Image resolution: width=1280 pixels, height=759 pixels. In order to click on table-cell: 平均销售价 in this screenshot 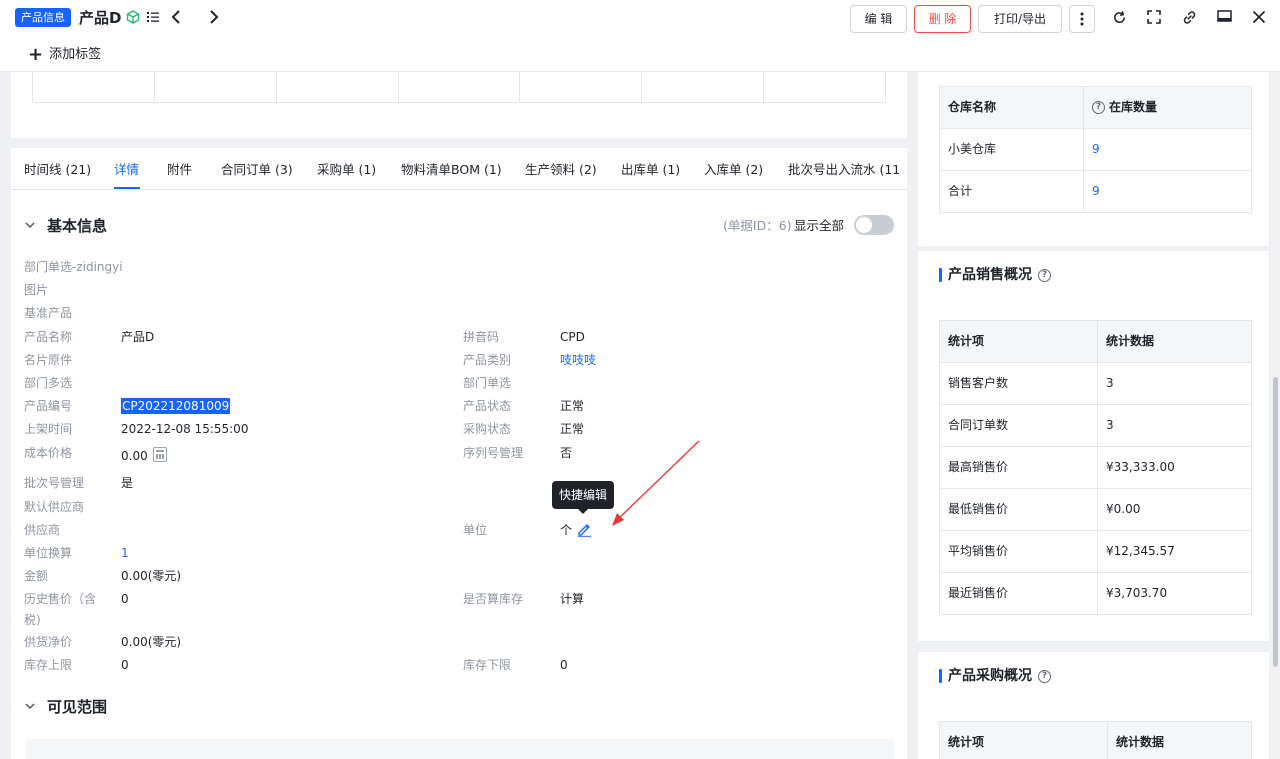, I will do `click(1019, 551)`.